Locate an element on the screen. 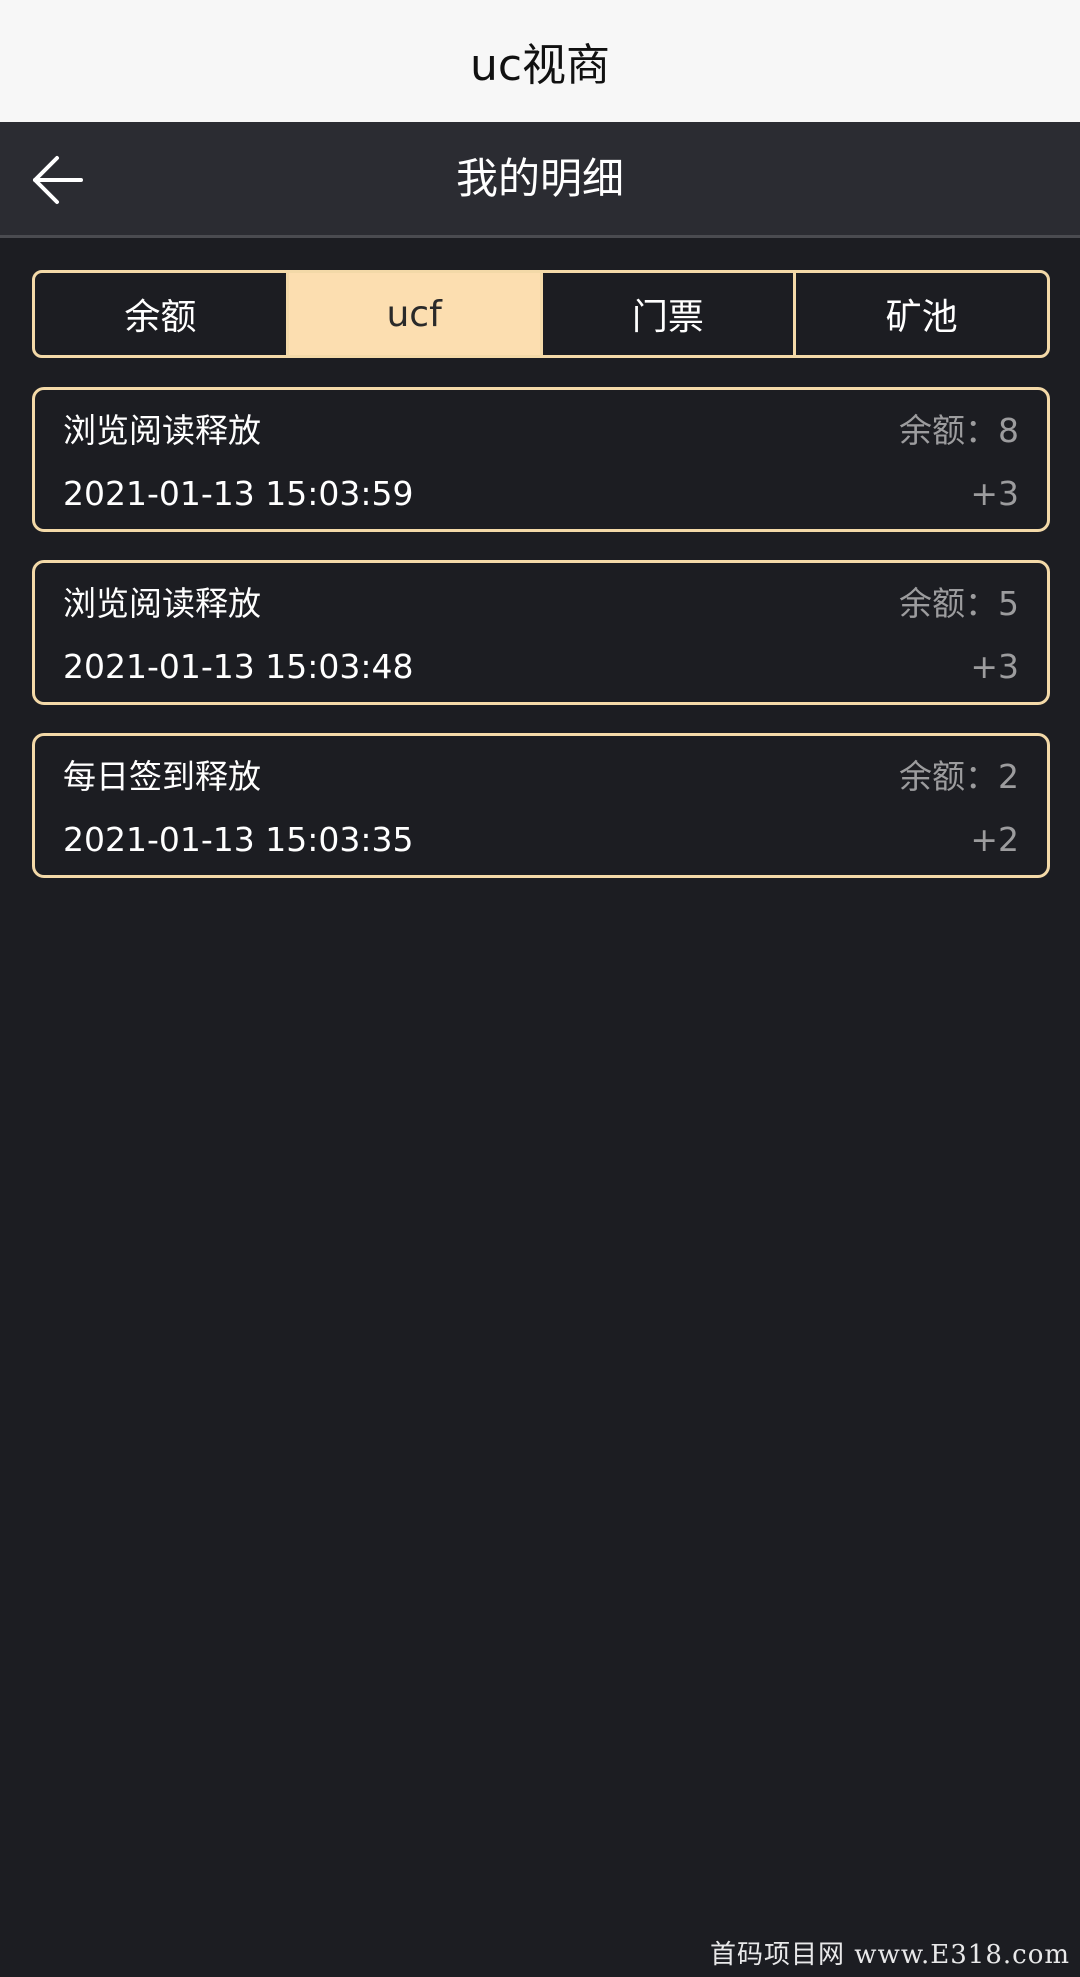 The image size is (1080, 1977). record-balance: 余额：8 is located at coordinates (959, 430).